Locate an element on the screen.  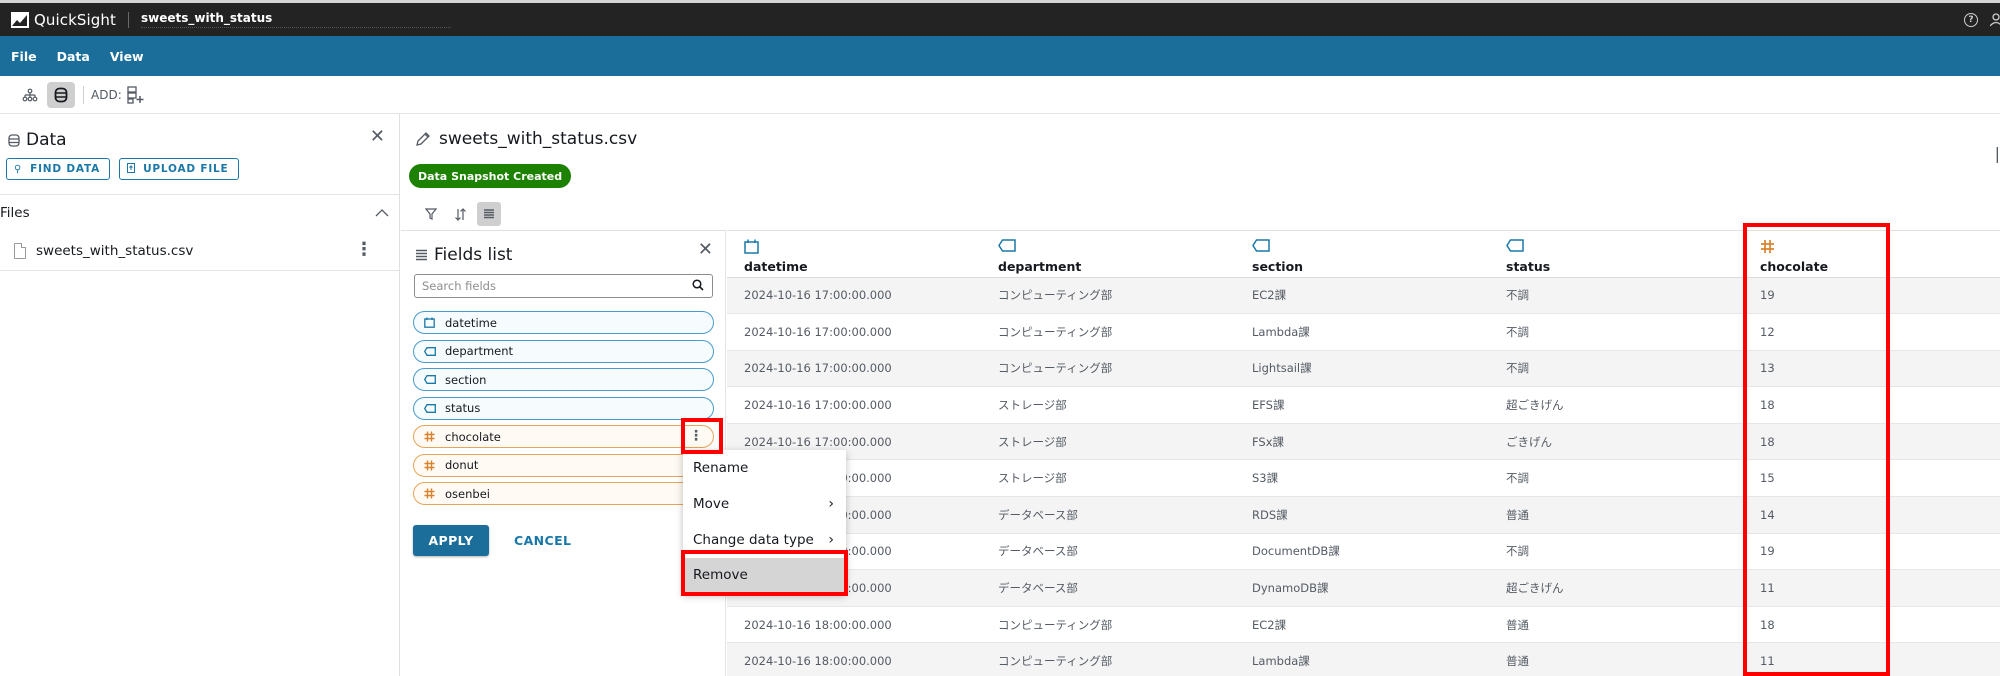
table-cell-section: EFS課 is located at coordinates (1362, 405).